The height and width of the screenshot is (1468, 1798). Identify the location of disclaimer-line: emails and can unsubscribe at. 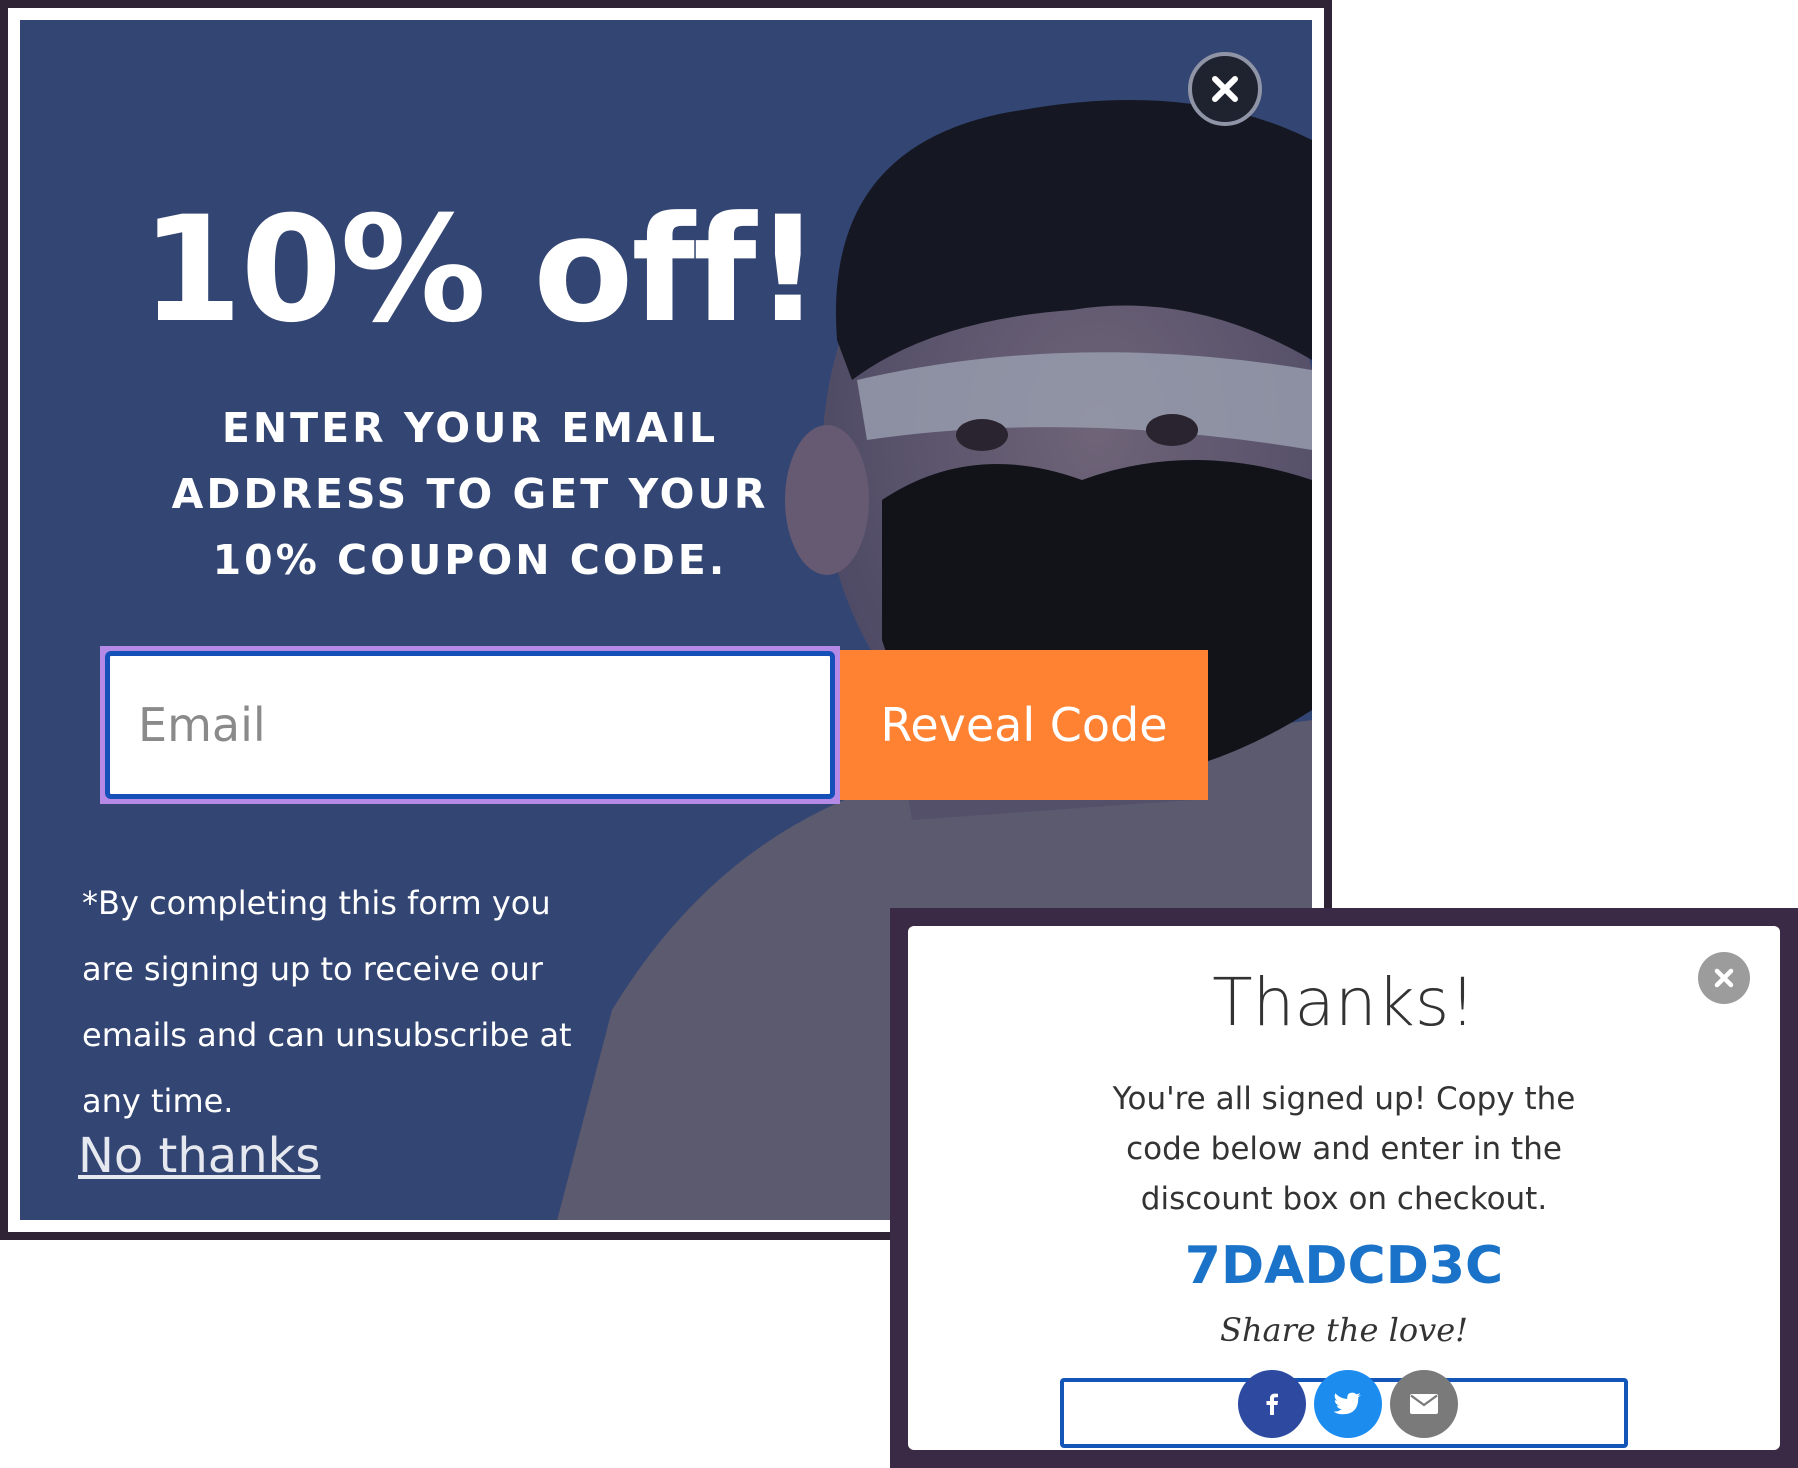
(327, 1035).